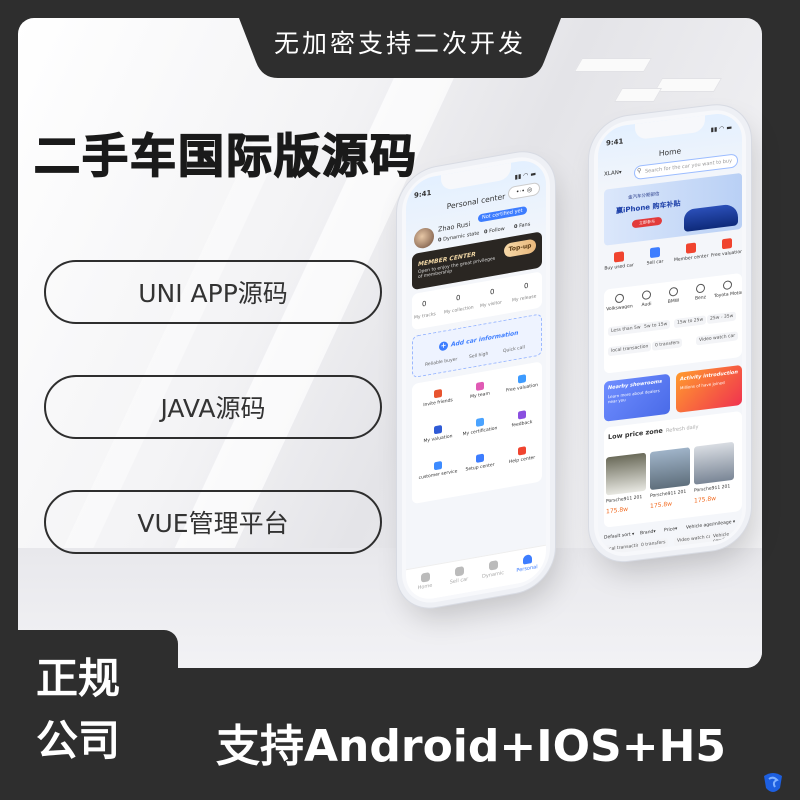  What do you see at coordinates (673, 296) in the screenshot?
I see `brand-item: BMW` at bounding box center [673, 296].